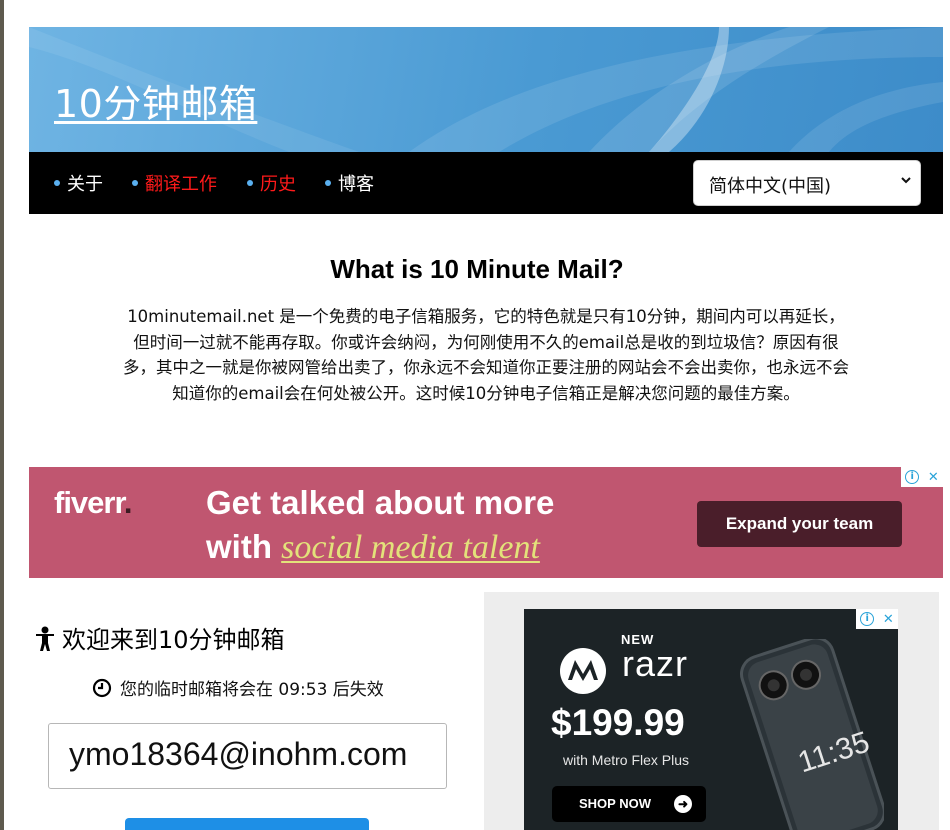 This screenshot has height=830, width=950. Describe the element at coordinates (770, 186) in the screenshot. I see `language-select-value: 简体中文(中国)` at that location.